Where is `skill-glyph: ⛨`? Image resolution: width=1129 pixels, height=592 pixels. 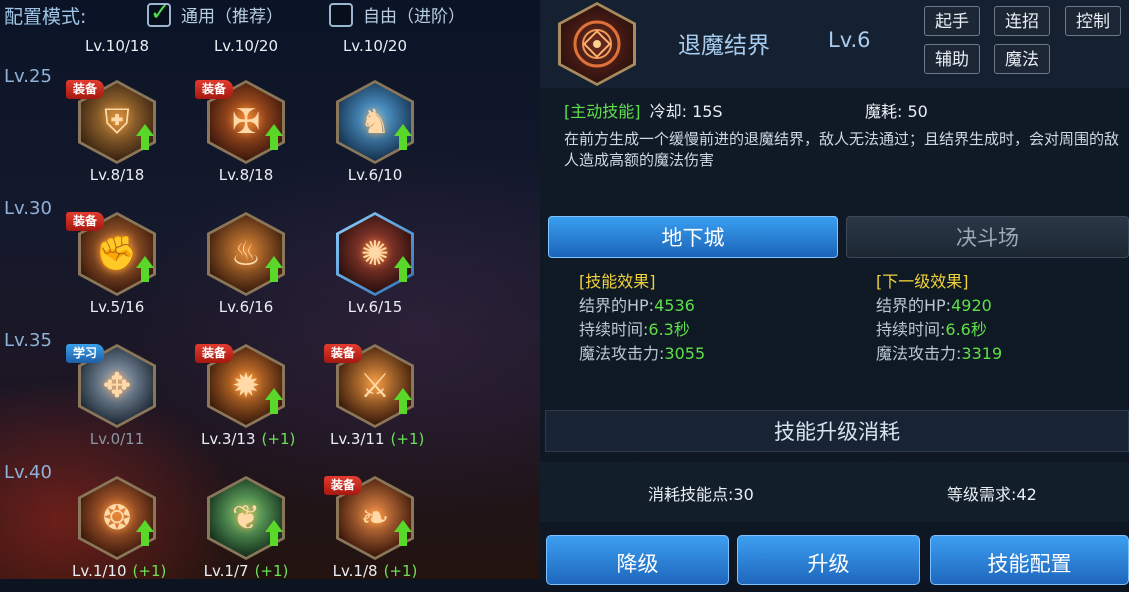 skill-glyph: ⛨ is located at coordinates (117, 122).